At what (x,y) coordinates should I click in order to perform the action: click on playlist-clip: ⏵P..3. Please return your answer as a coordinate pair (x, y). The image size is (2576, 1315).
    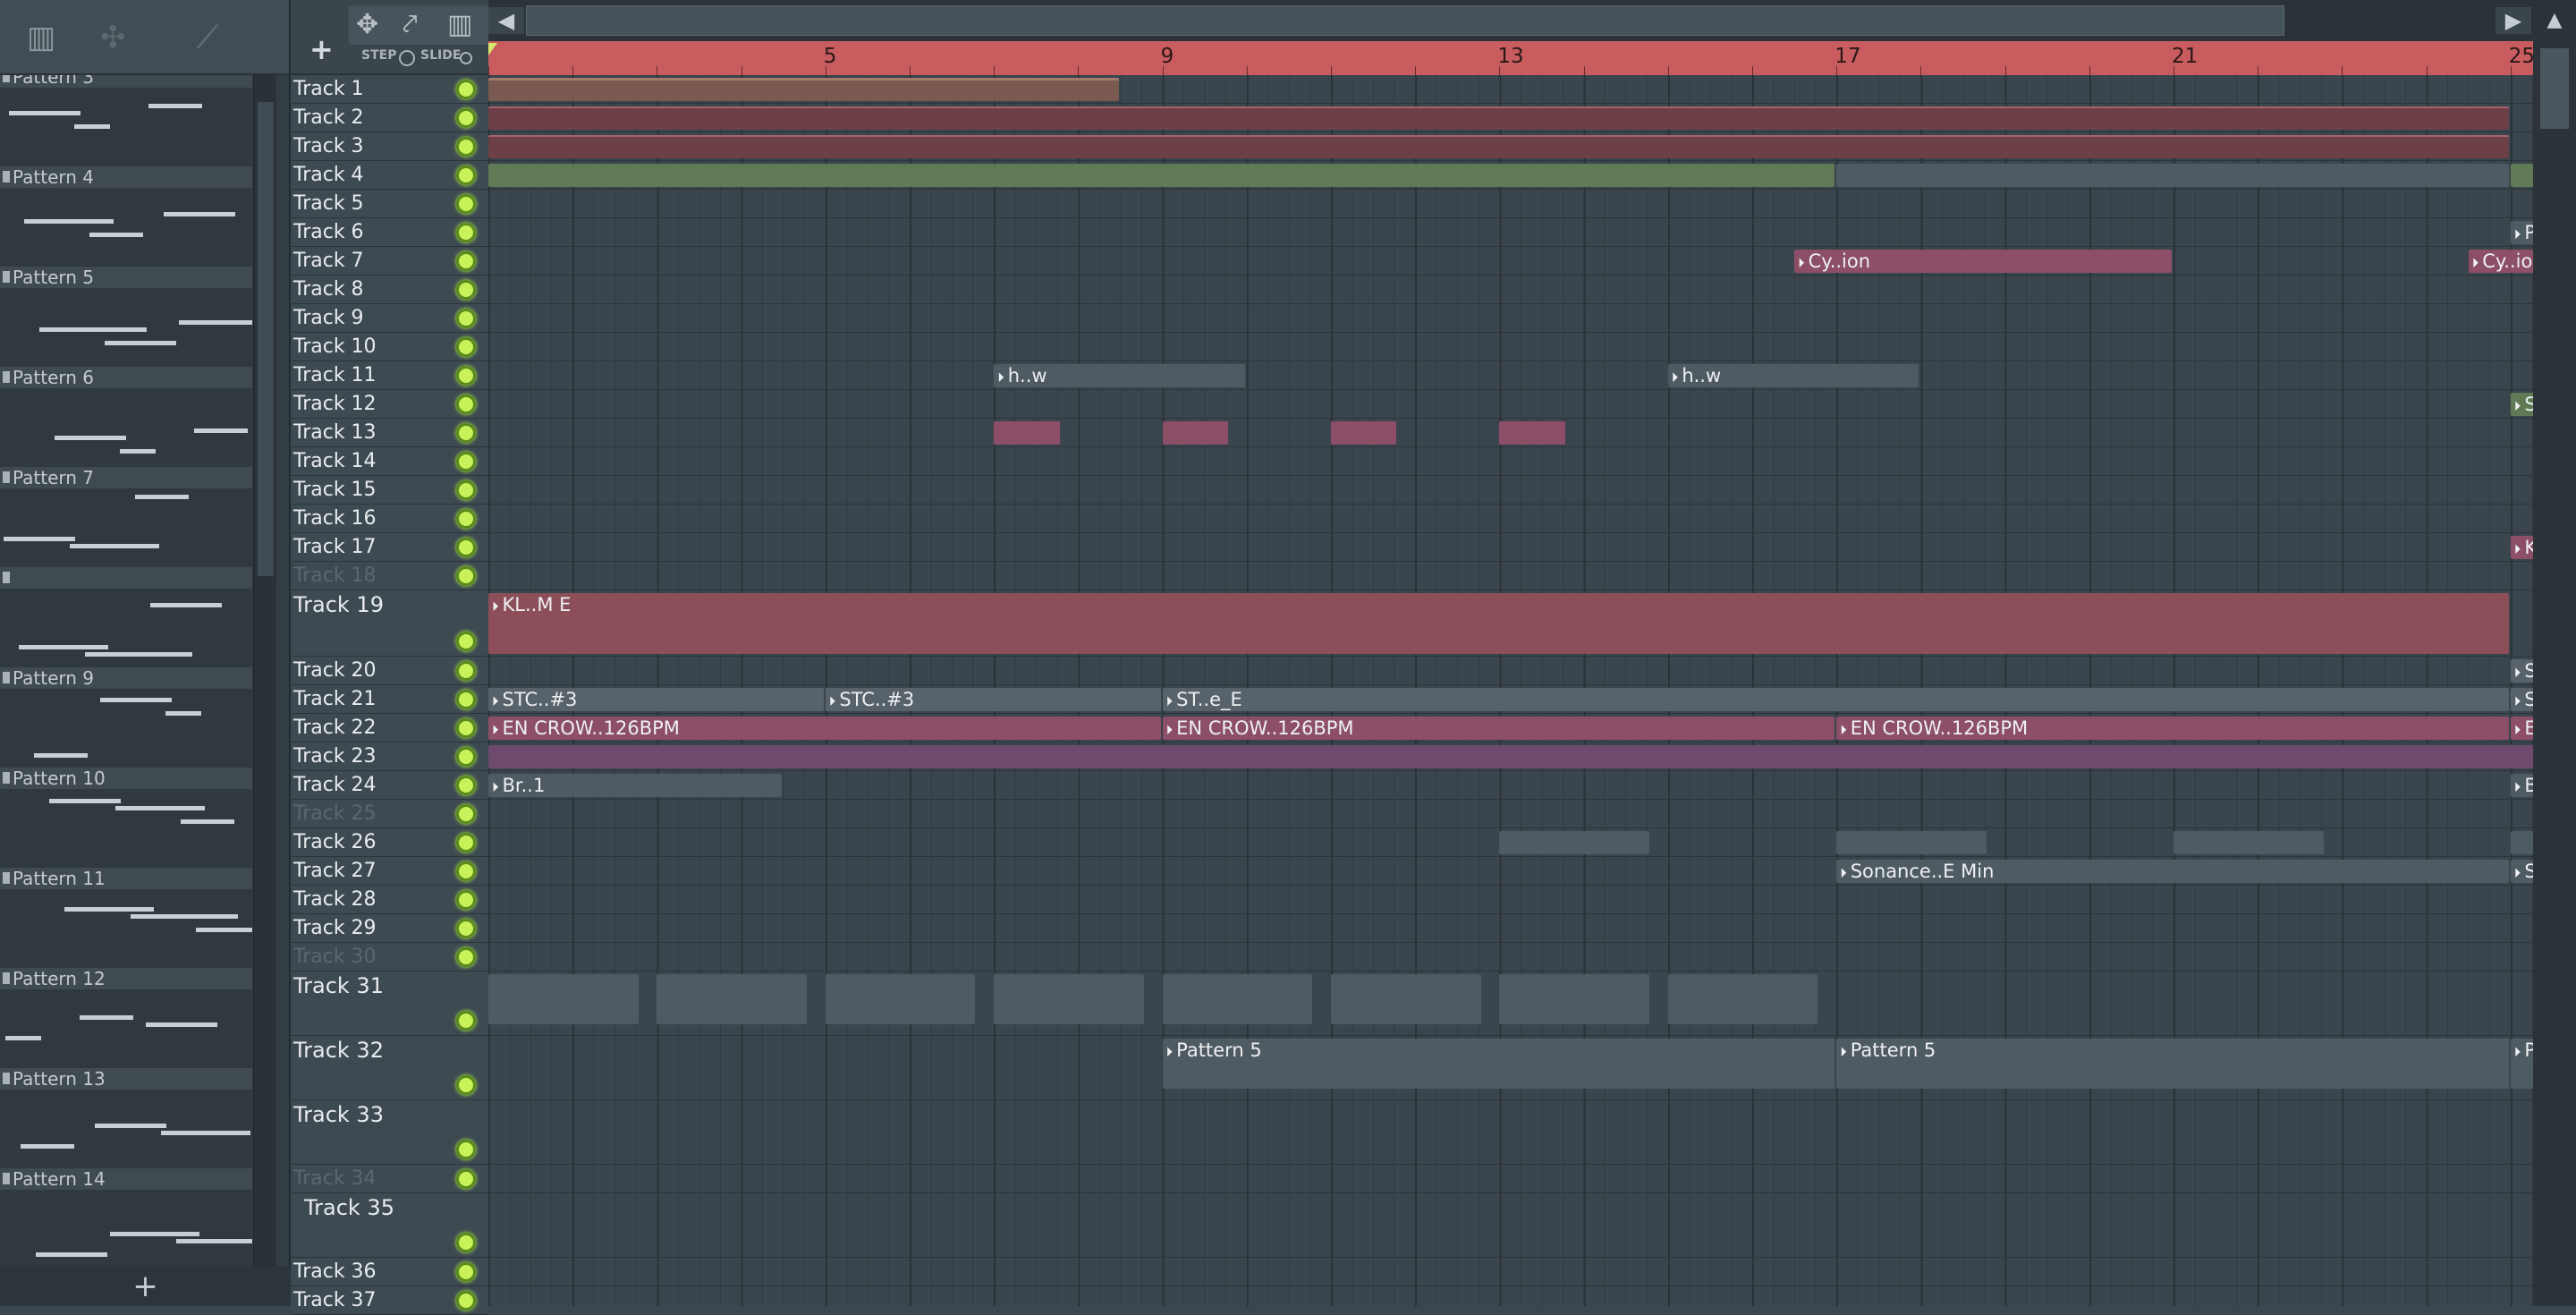
    Looking at the image, I should click on (2521, 232).